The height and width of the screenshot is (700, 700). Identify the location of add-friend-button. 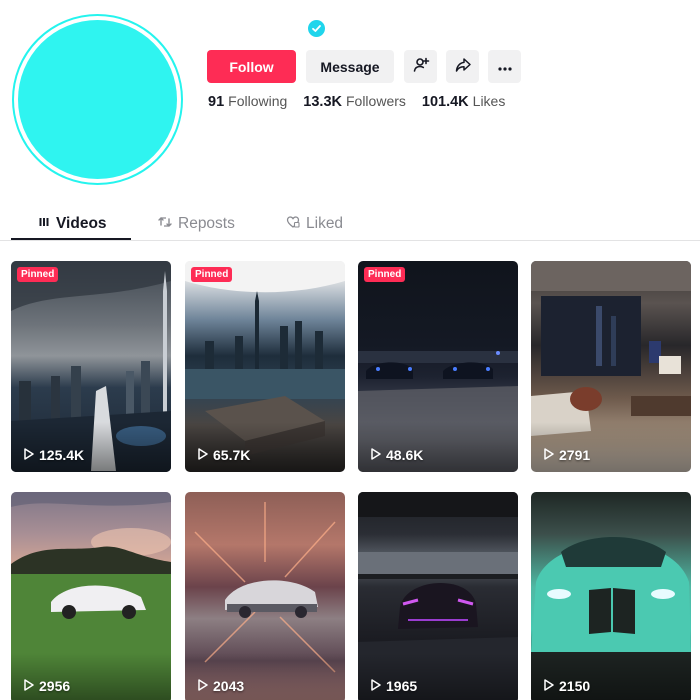
(420, 66).